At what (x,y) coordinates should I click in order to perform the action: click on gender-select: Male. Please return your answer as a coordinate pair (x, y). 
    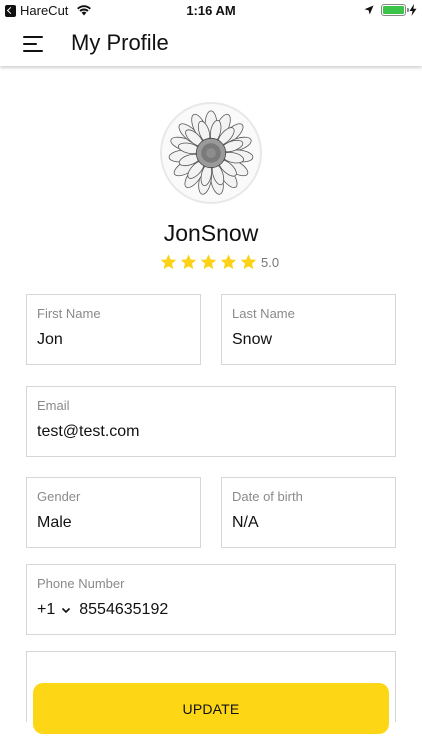
    Looking at the image, I should click on (54, 523).